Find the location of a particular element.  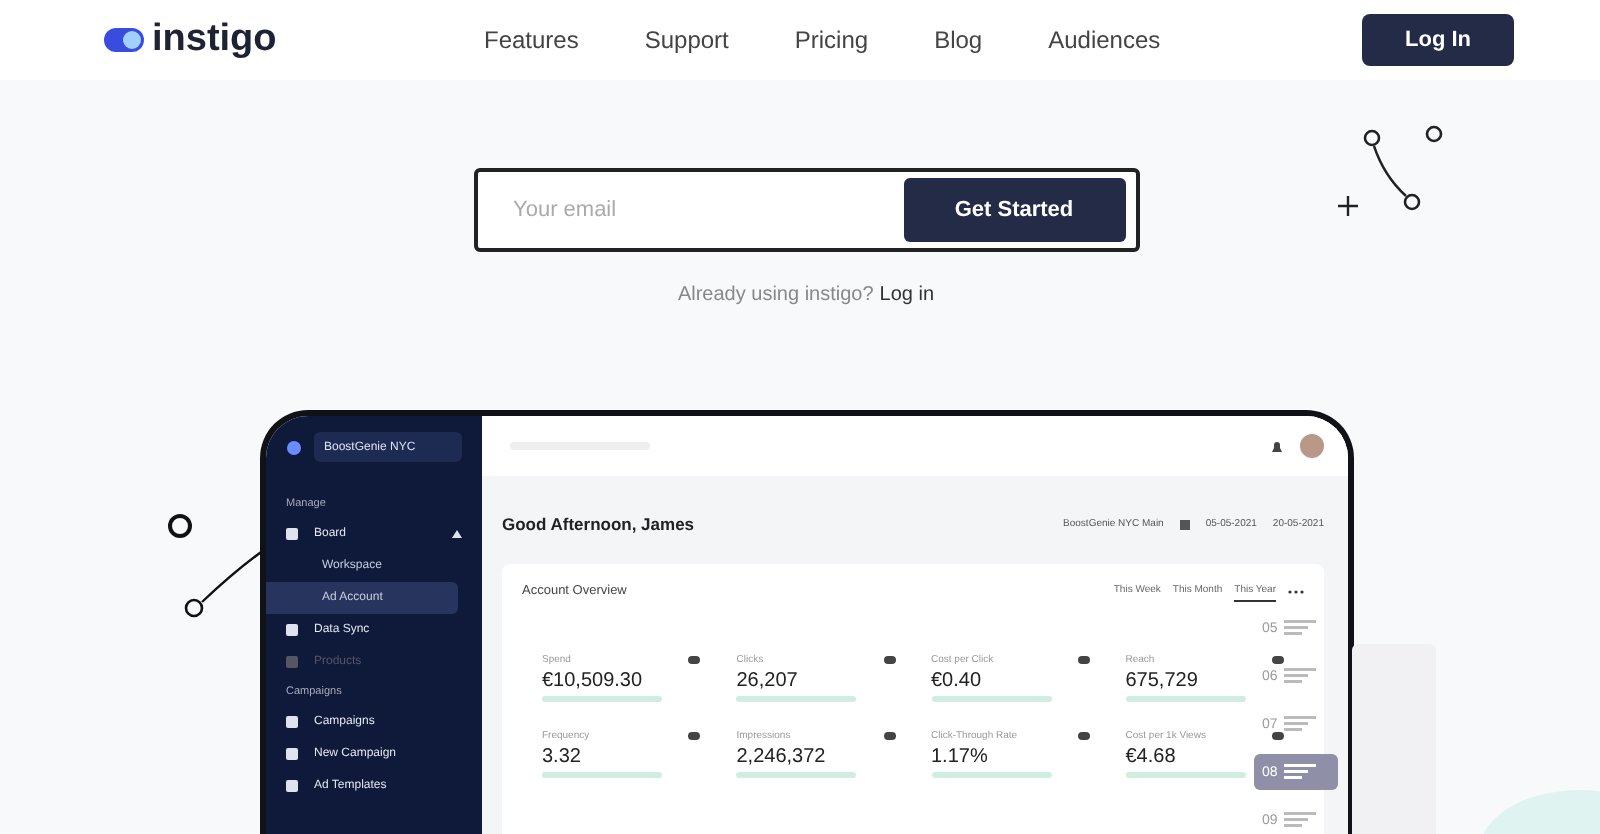

email-signup-field: Your email Get Started is located at coordinates (806, 210).